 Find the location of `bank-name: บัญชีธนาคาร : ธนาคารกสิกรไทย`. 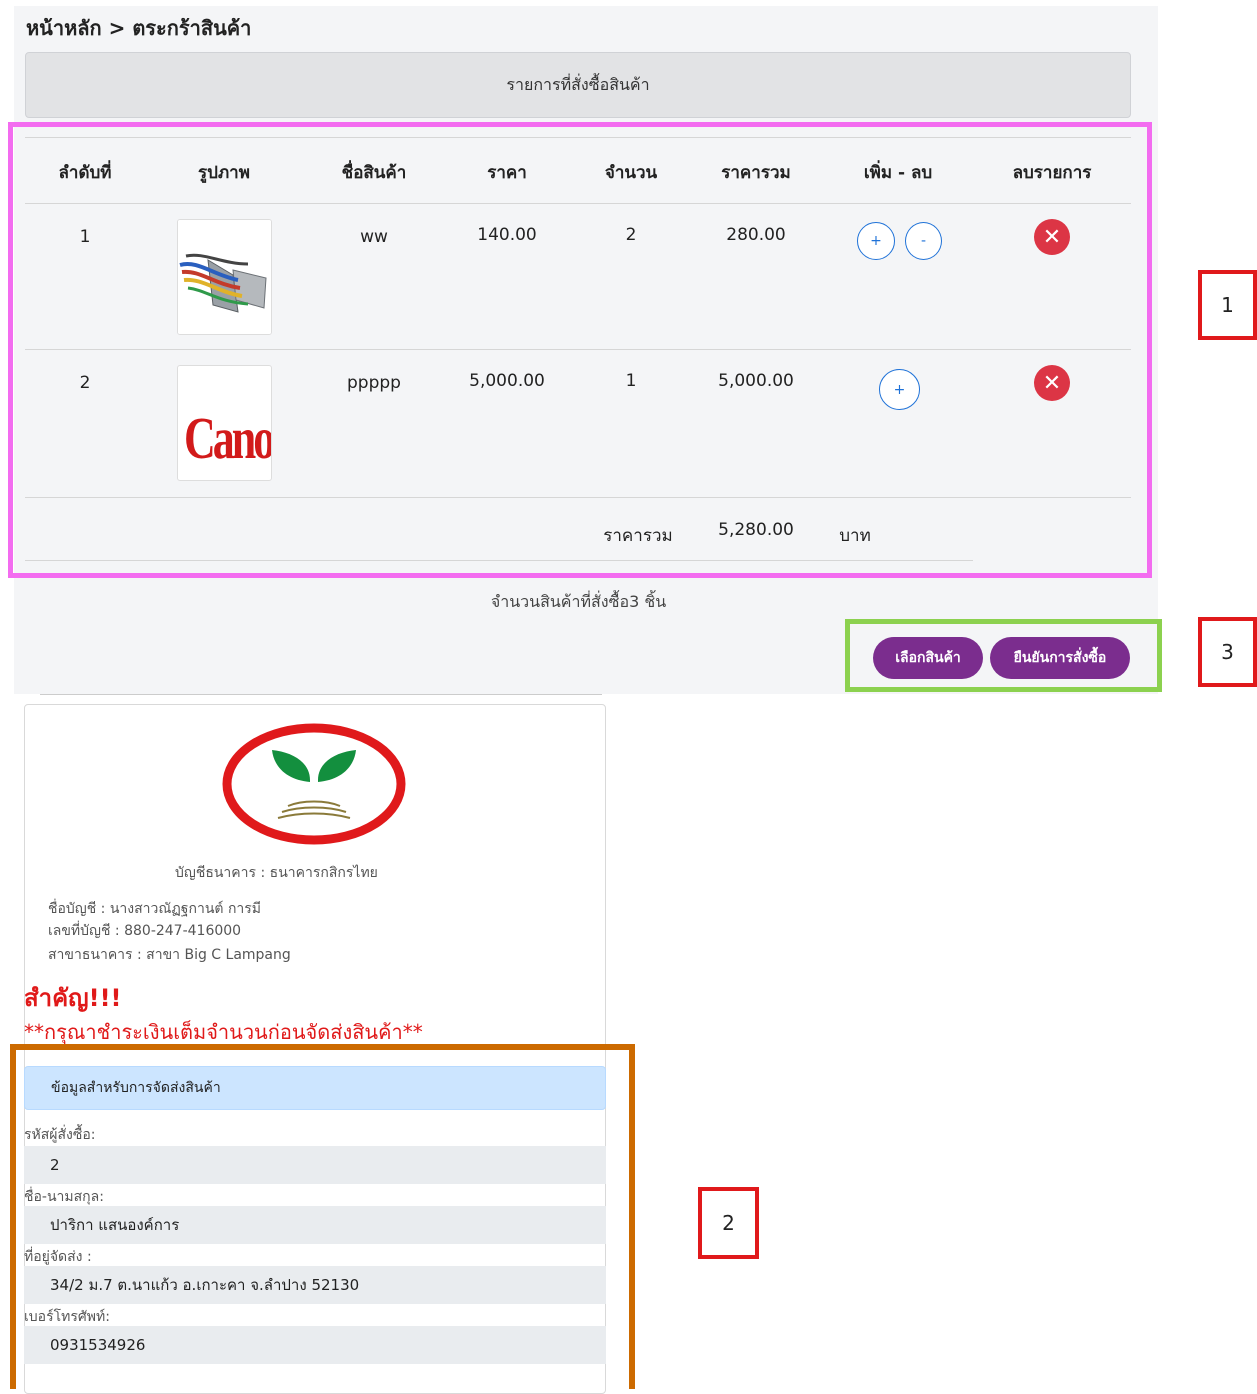

bank-name: บัญชีธนาคาร : ธนาคารกสิกรไทย is located at coordinates (276, 873).